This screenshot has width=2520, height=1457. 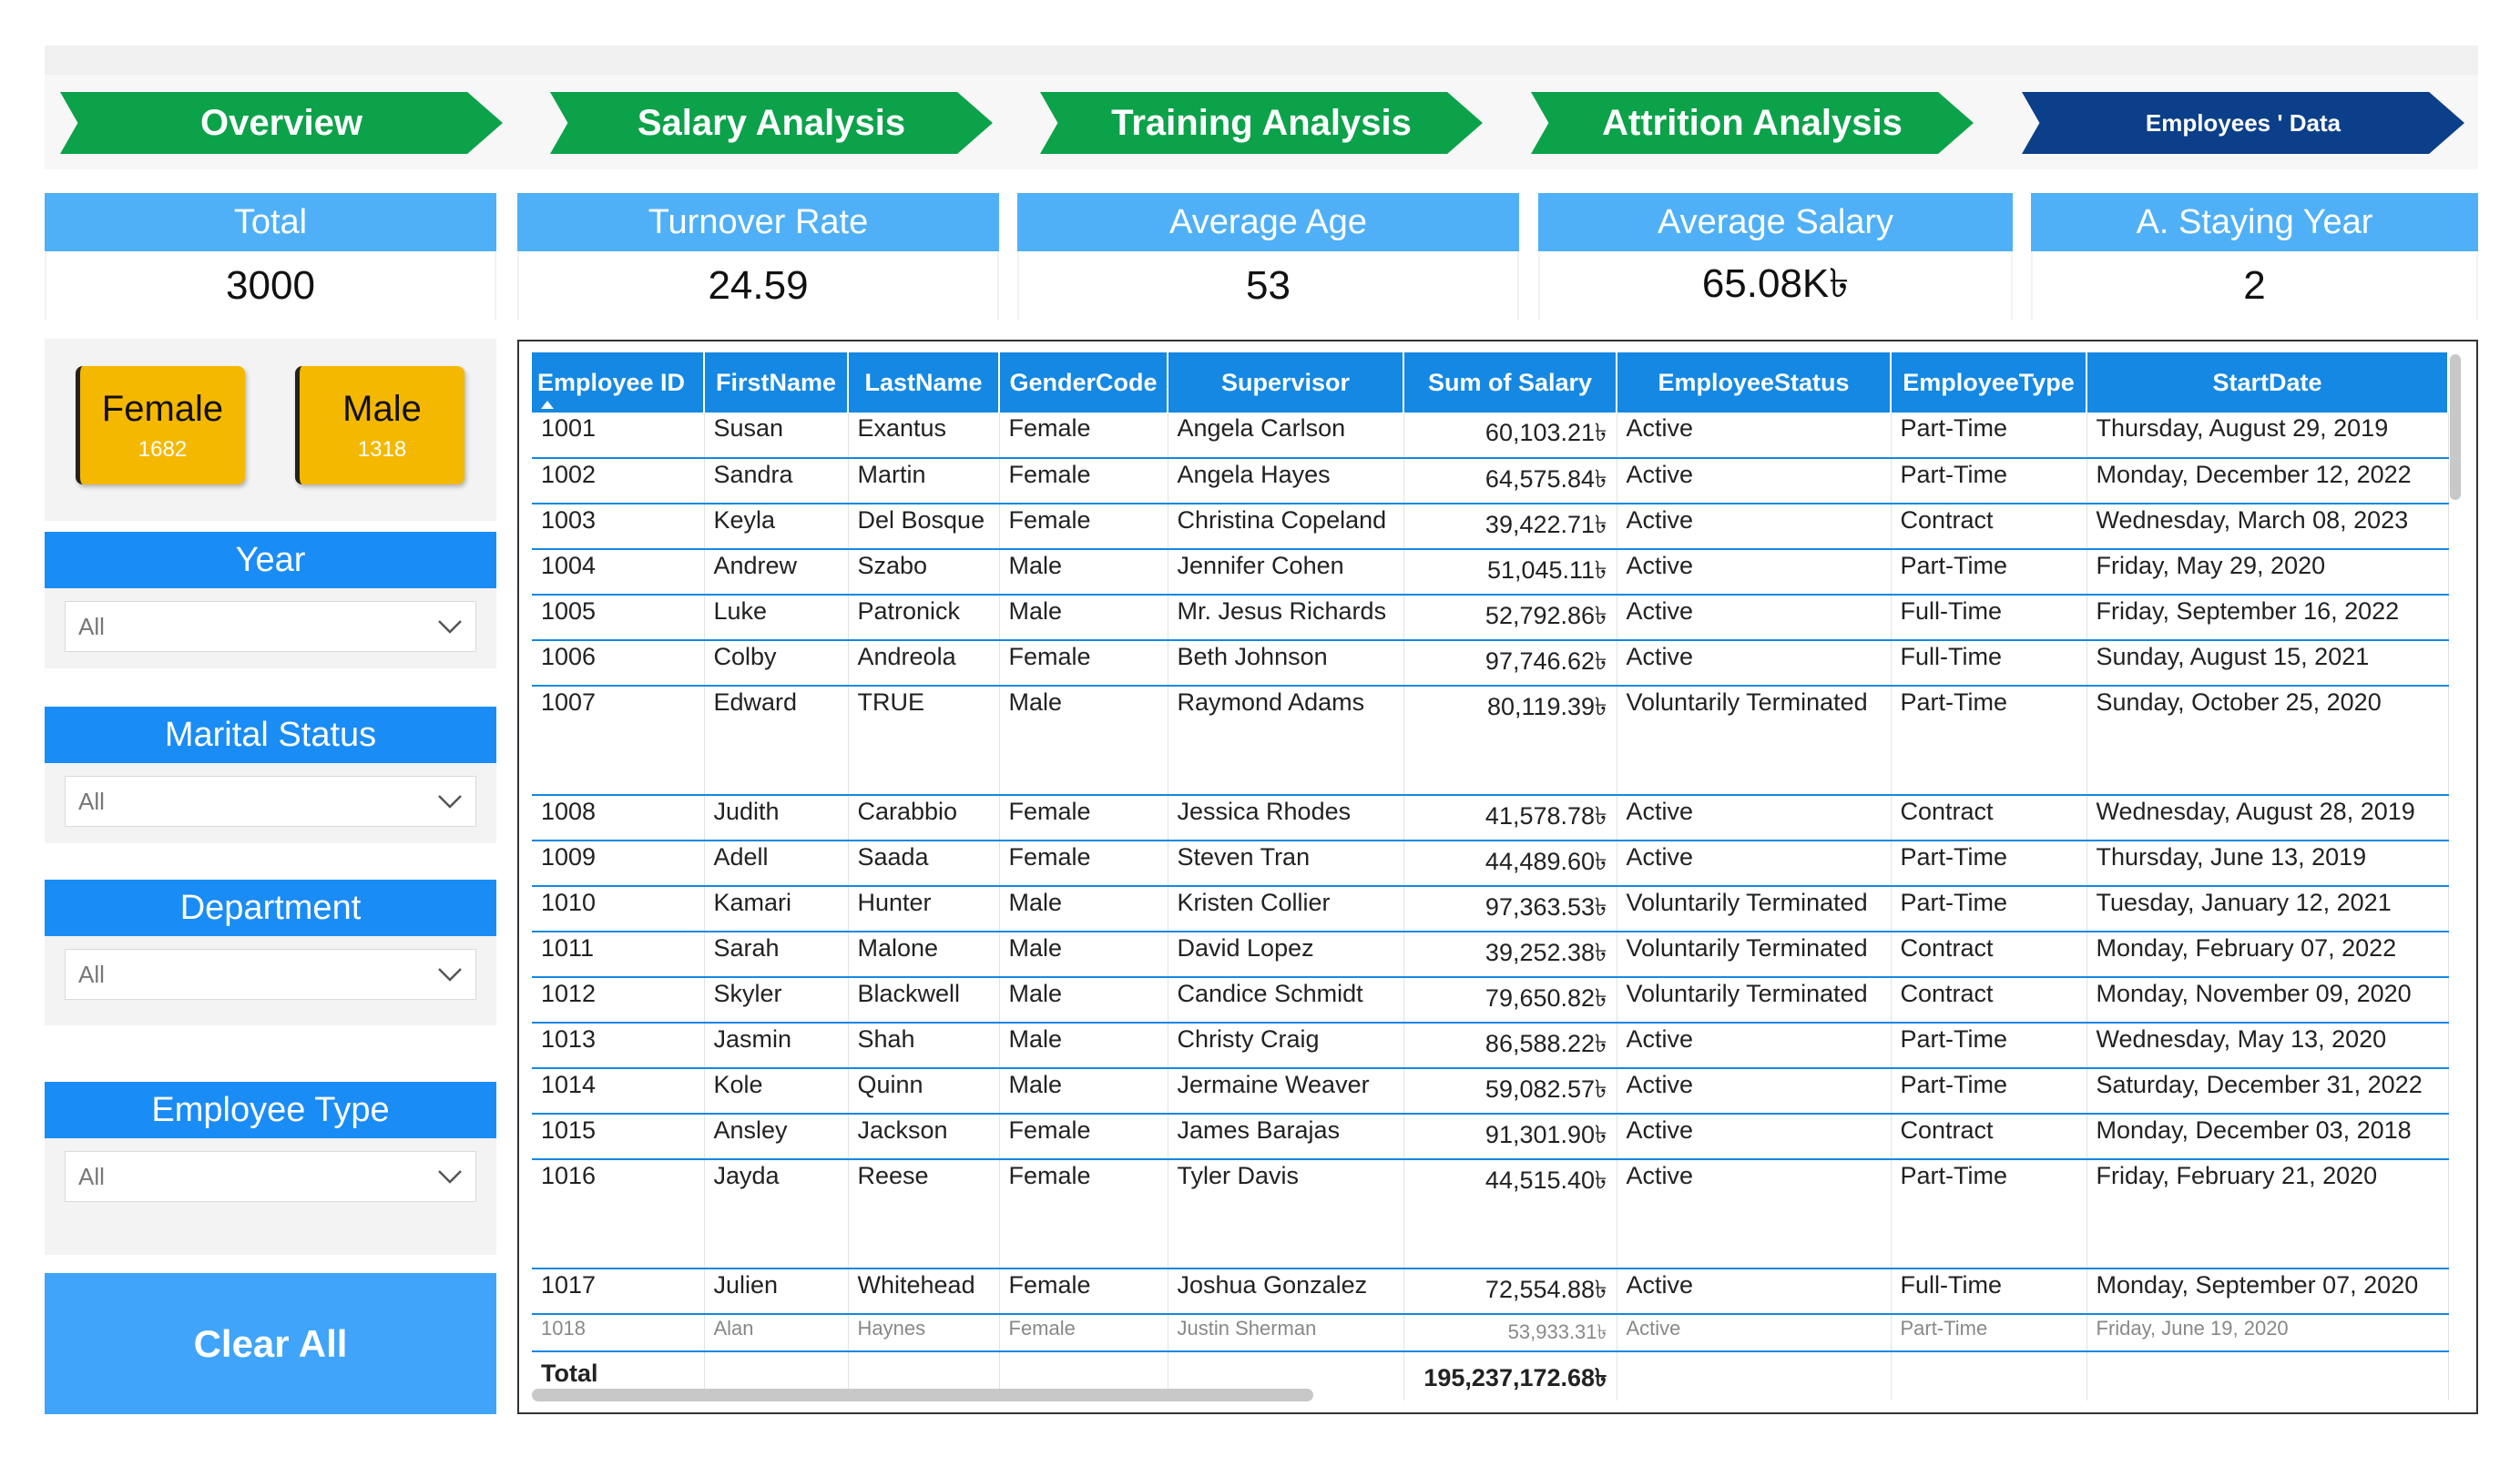 What do you see at coordinates (618, 481) in the screenshot?
I see `table-cell: 1002` at bounding box center [618, 481].